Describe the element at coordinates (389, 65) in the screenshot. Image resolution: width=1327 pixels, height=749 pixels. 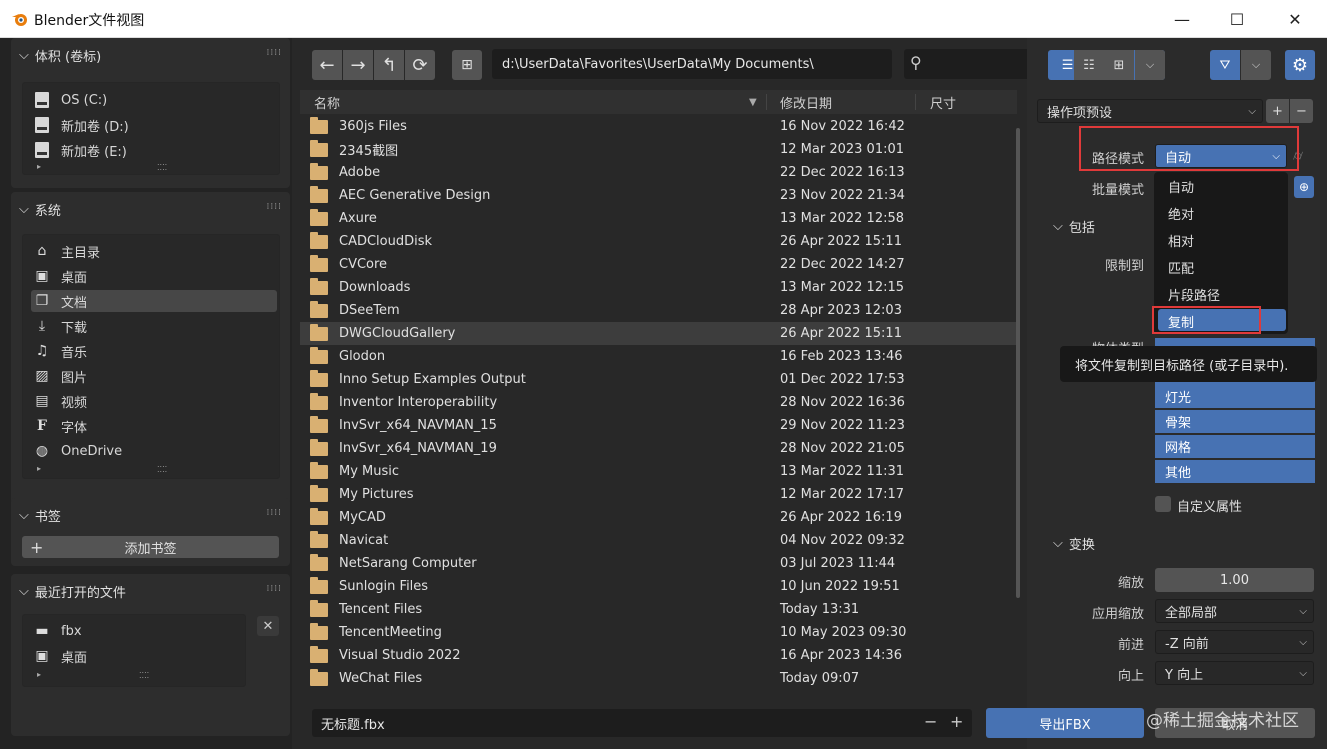
I see `parent-dir-icon: ↰` at that location.